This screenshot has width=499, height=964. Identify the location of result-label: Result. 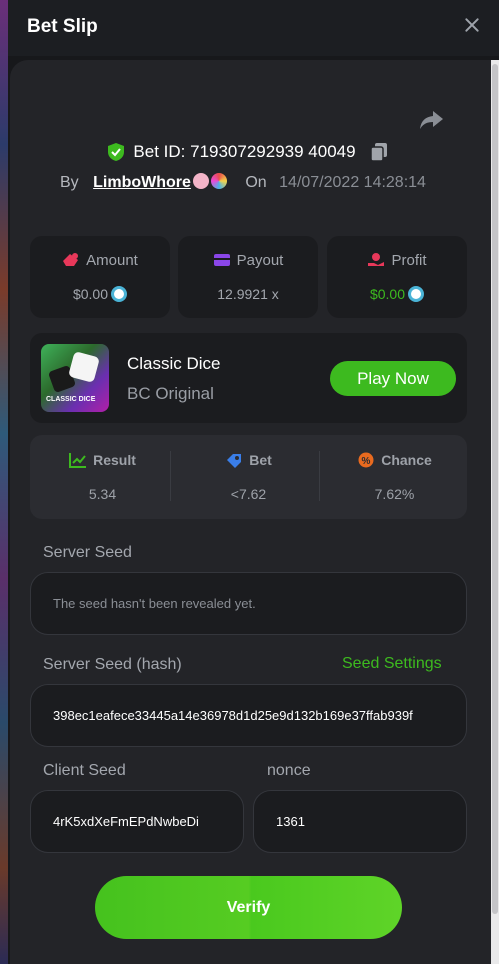
(114, 460).